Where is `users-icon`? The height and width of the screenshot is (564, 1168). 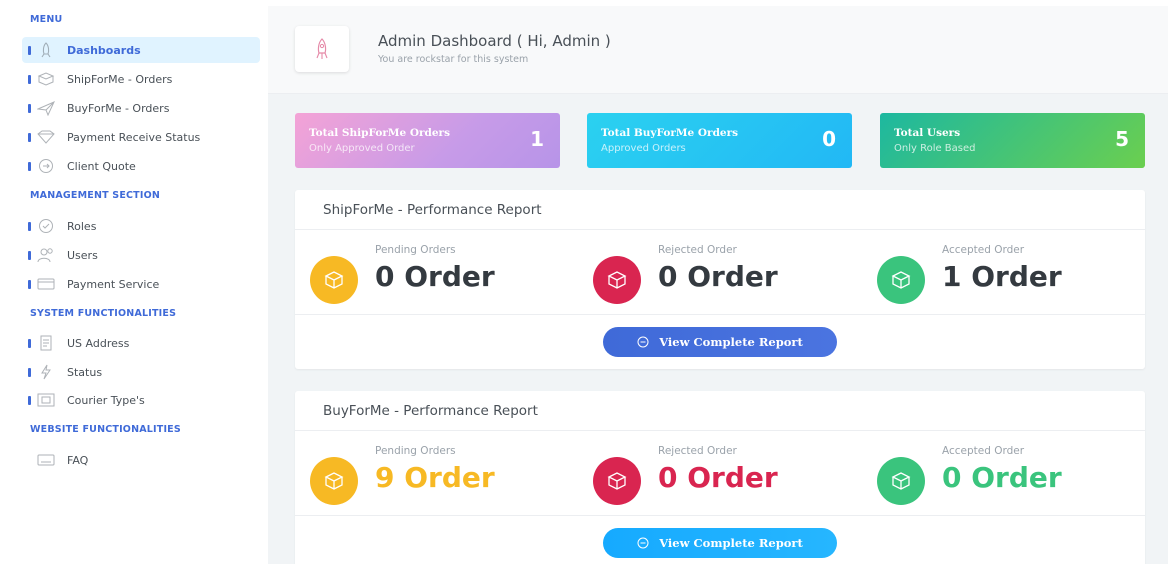
users-icon is located at coordinates (46, 255).